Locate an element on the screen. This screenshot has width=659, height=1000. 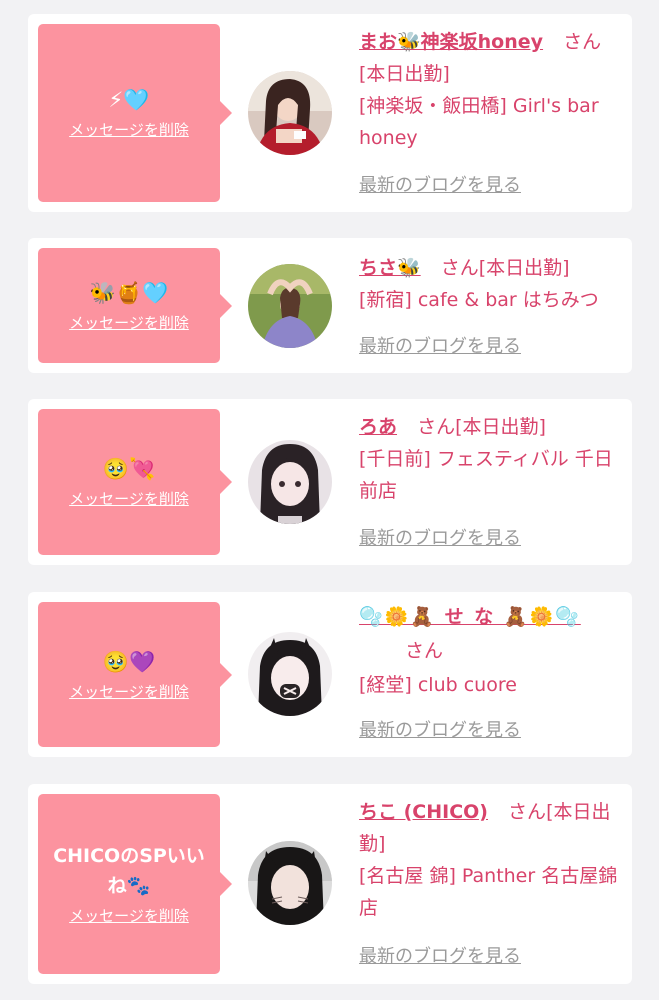
girl-info: ちさ🐝 さん[本日出勤] [新宿] cafe & bar はちみつ is located at coordinates (490, 284).